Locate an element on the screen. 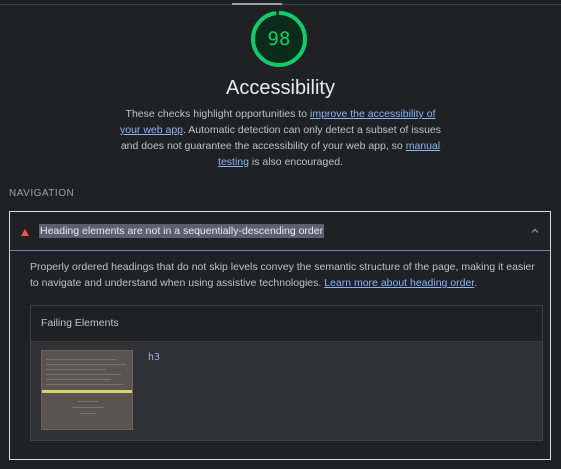 This screenshot has height=469, width=561. group-title: NAVIGATION is located at coordinates (42, 193).